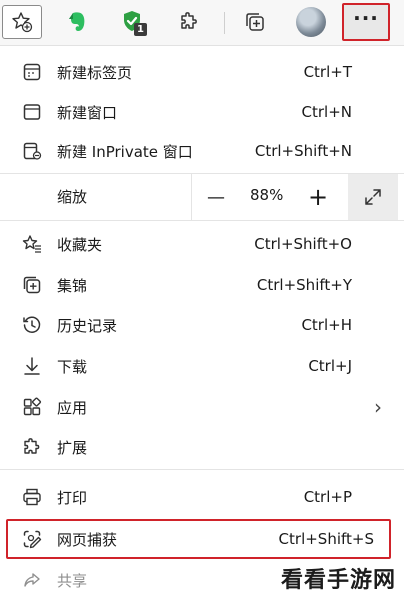 Image resolution: width=404 pixels, height=600 pixels. I want to click on zoom-out-button: —, so click(216, 197).